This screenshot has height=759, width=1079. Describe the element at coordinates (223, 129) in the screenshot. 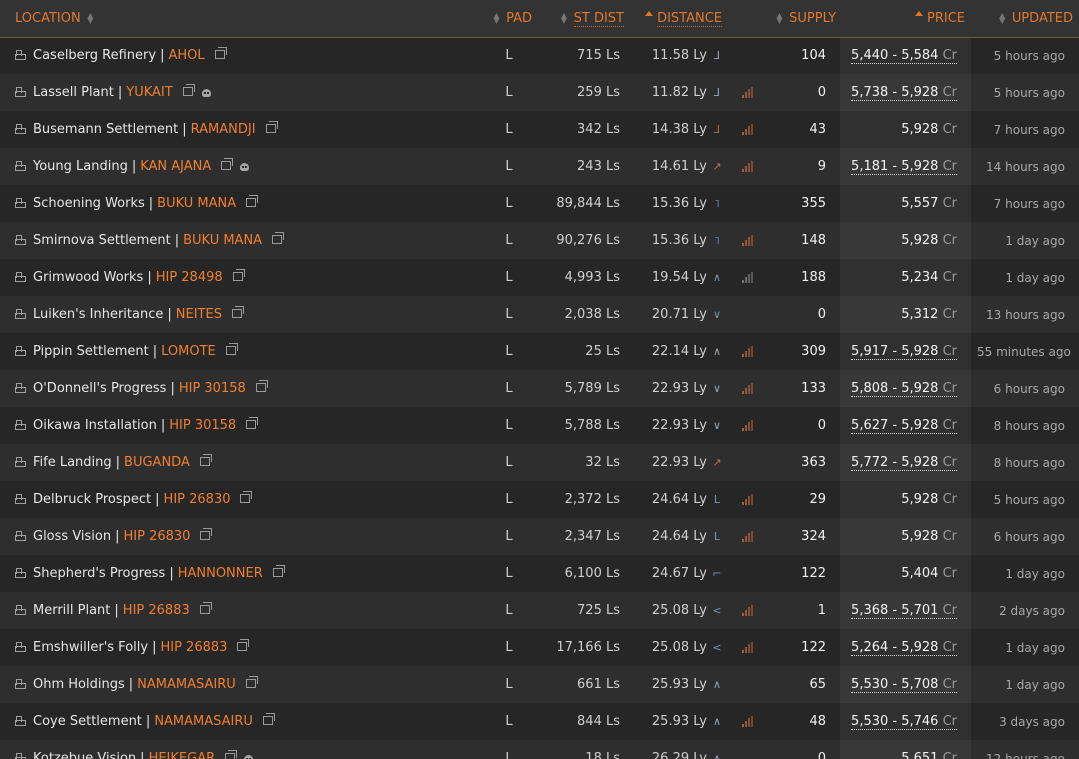

I see `system-name-link: RAMANDJI` at that location.